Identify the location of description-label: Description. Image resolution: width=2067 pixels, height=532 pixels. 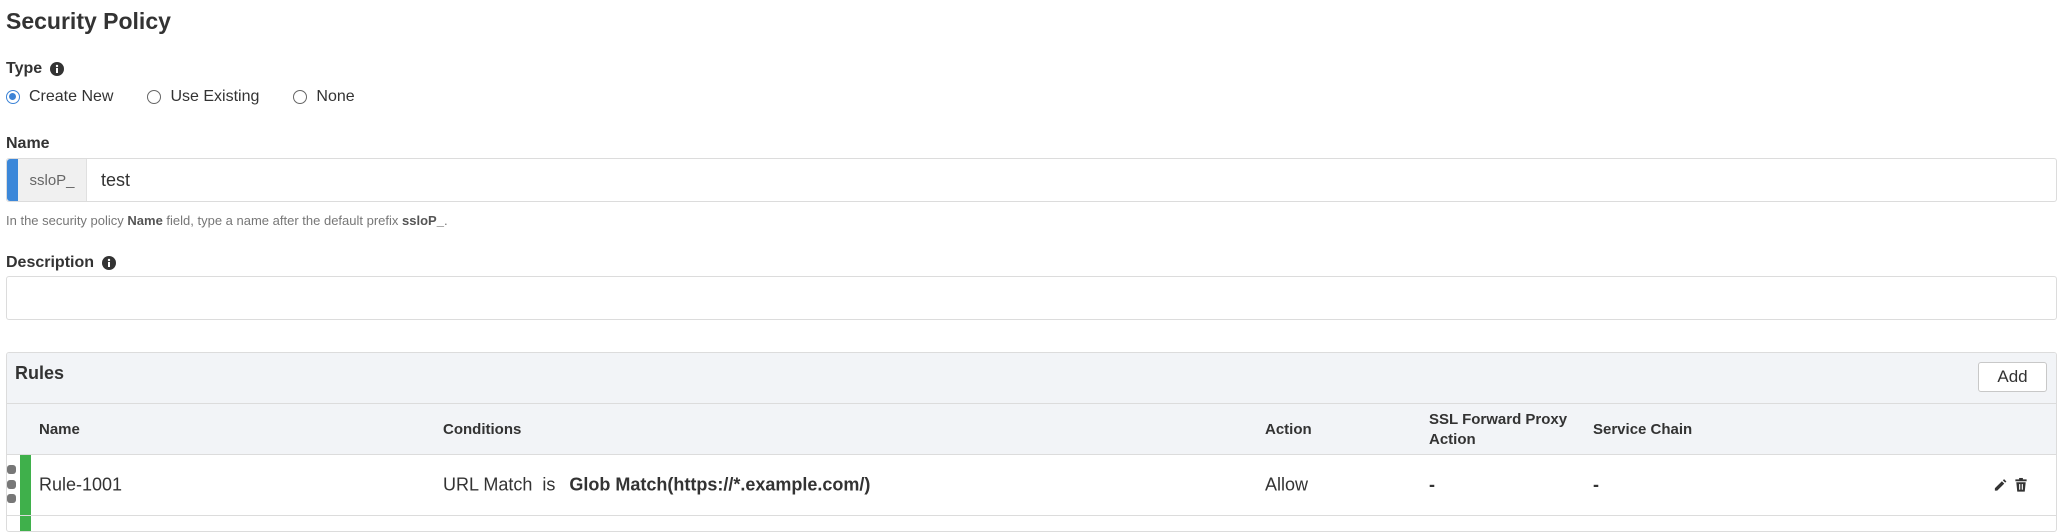
(50, 262).